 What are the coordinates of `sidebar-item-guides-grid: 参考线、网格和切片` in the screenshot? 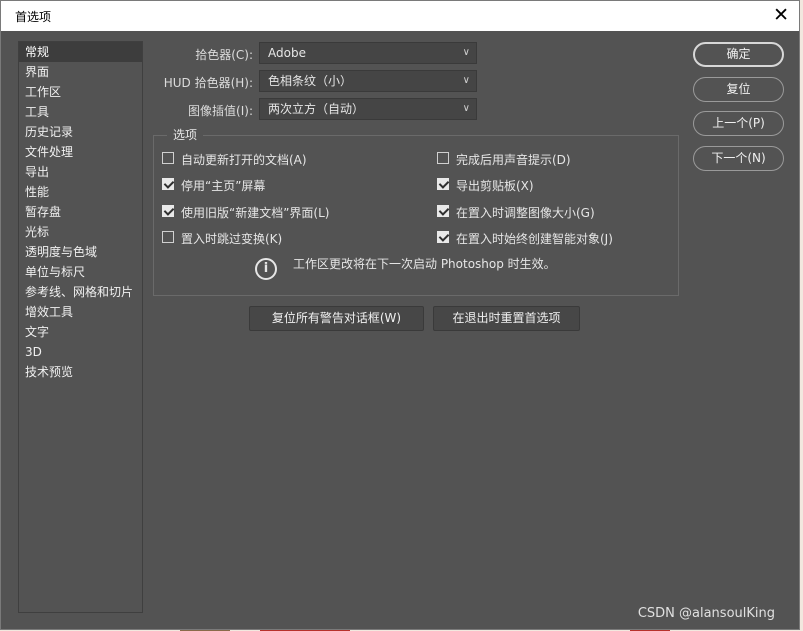 It's located at (80, 292).